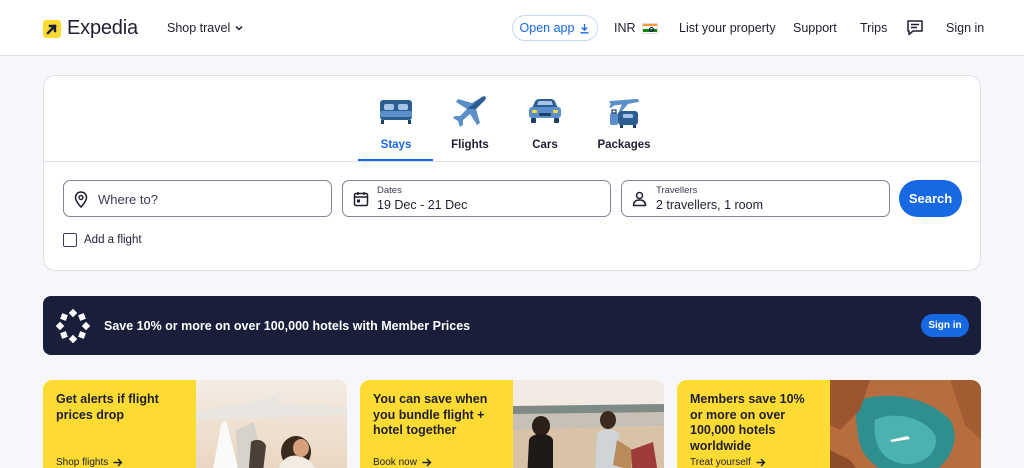  What do you see at coordinates (547, 28) in the screenshot?
I see `open-app-label: Open app` at bounding box center [547, 28].